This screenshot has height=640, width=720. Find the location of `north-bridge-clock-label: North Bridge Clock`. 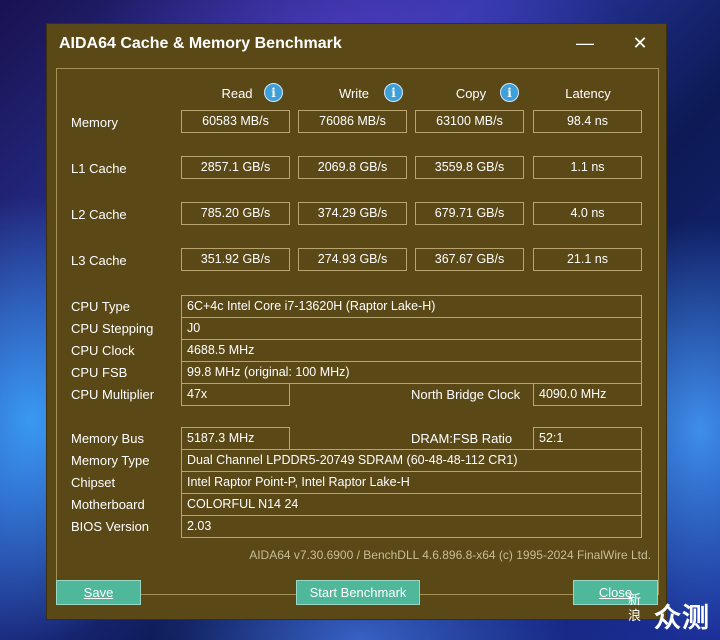

north-bridge-clock-label: North Bridge Clock is located at coordinates (466, 394).